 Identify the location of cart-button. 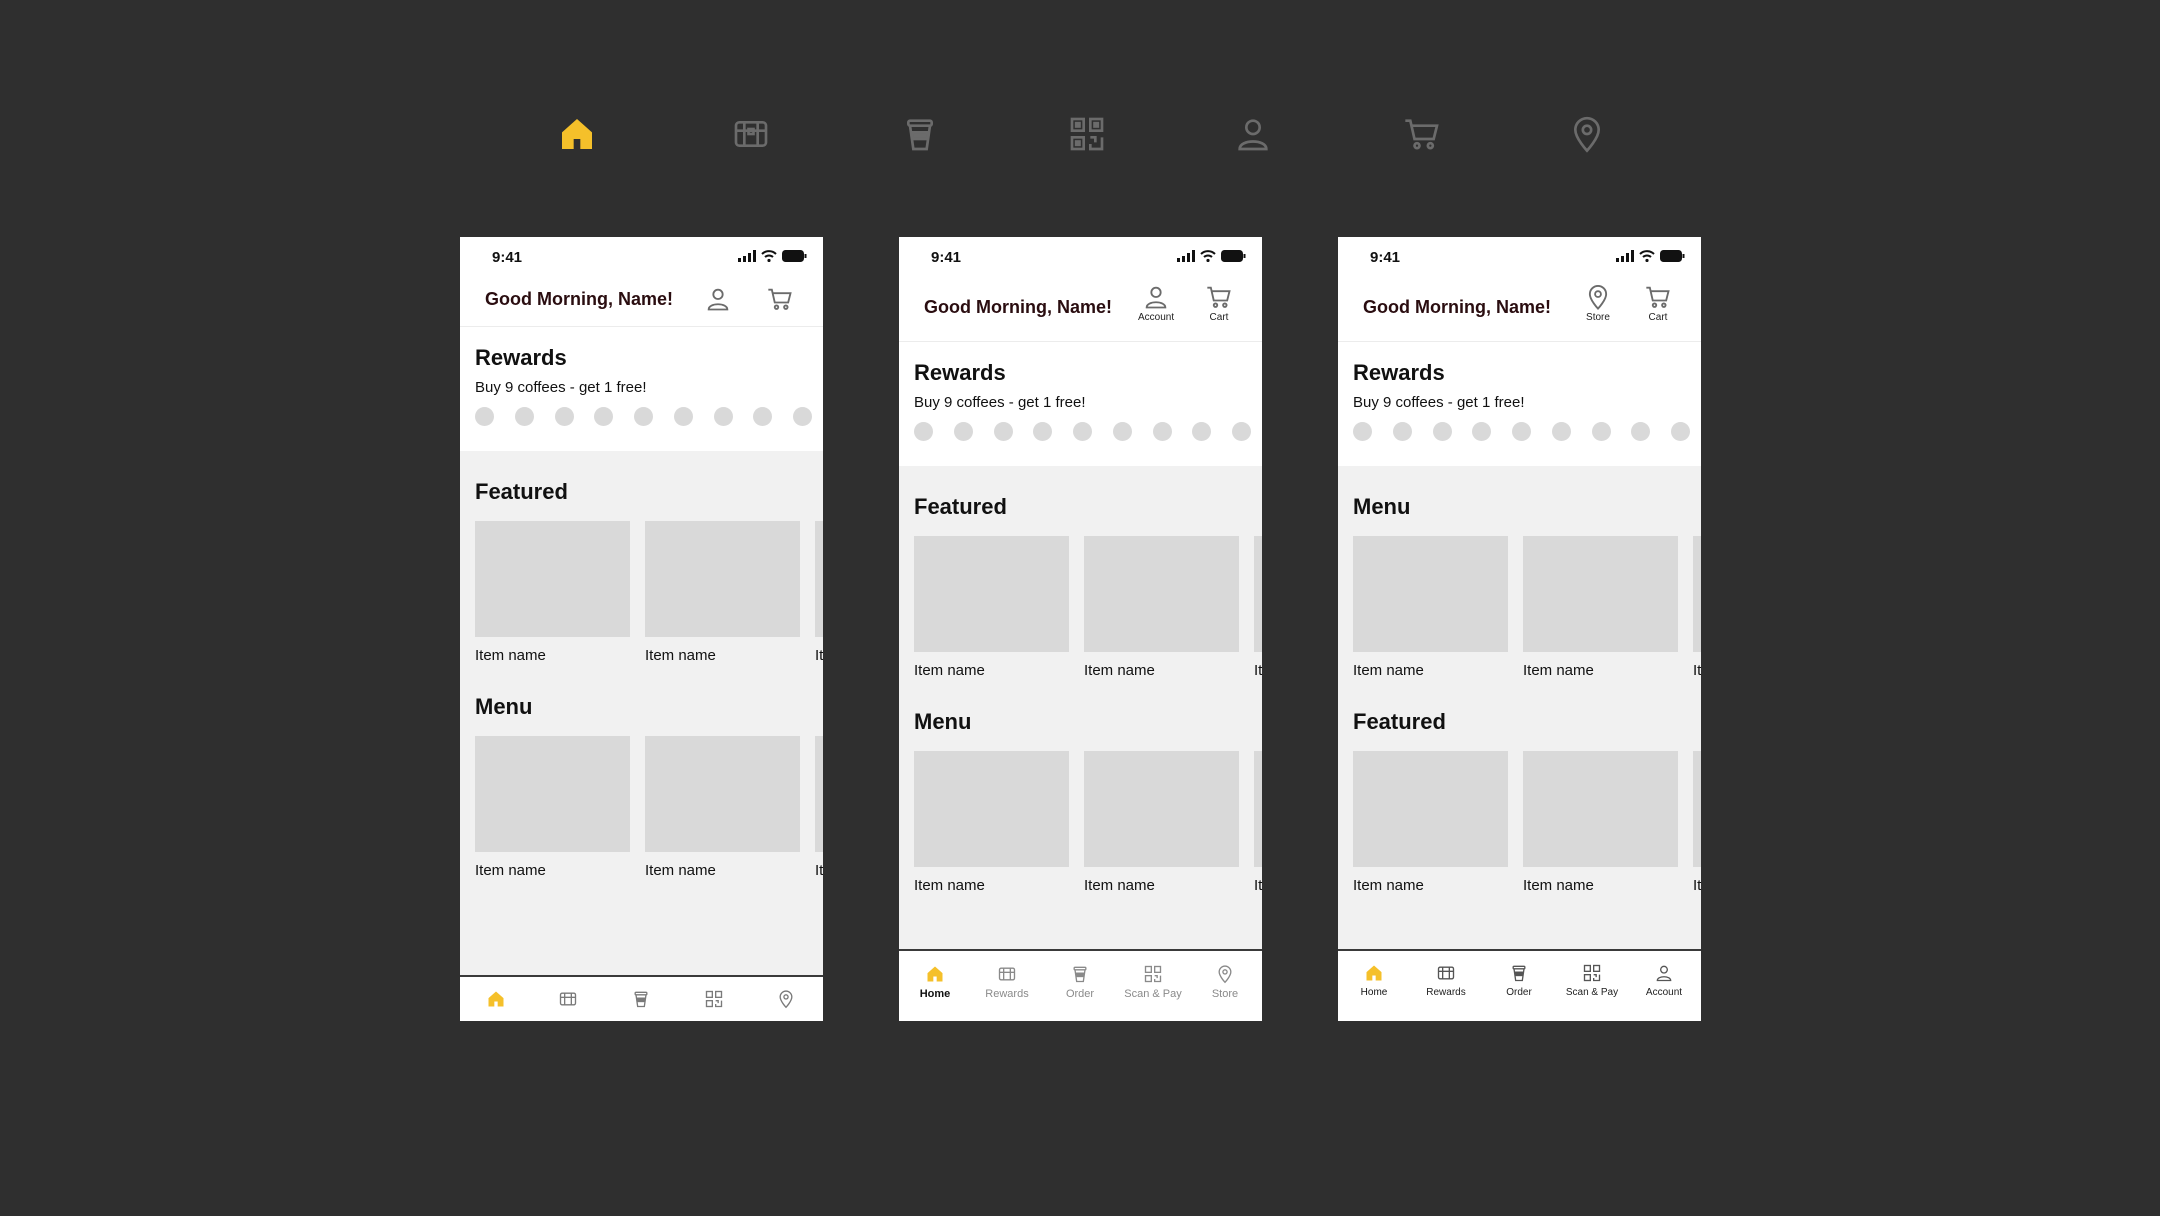
(780, 299).